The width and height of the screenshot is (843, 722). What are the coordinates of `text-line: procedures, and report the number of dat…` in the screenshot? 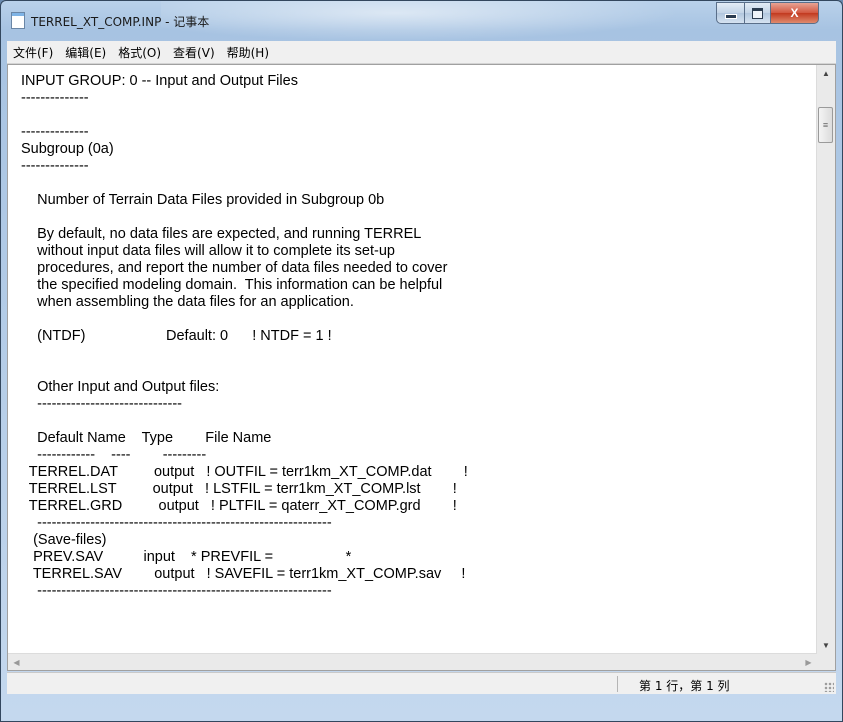 It's located at (234, 268).